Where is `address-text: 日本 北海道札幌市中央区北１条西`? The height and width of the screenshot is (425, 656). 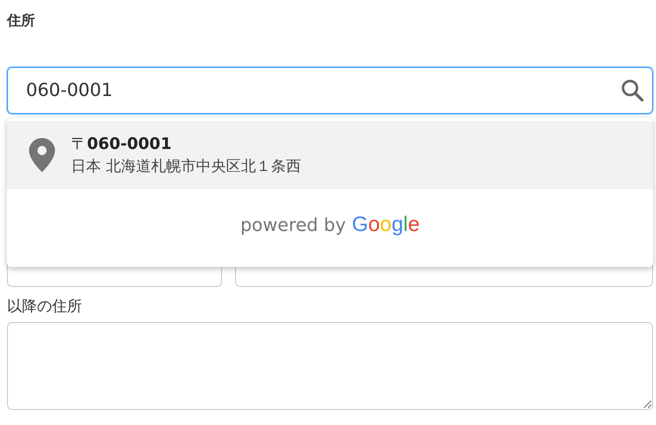
address-text: 日本 北海道札幌市中央区北１条西 is located at coordinates (186, 166).